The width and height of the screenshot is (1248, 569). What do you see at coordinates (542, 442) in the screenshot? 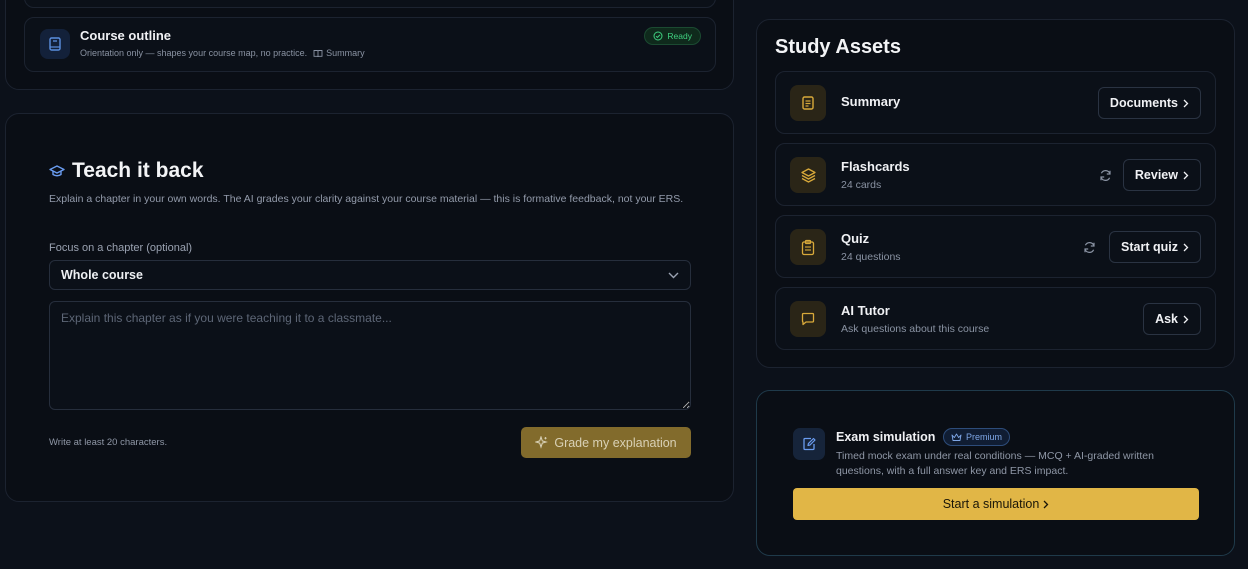
I see `sparkle-icon` at bounding box center [542, 442].